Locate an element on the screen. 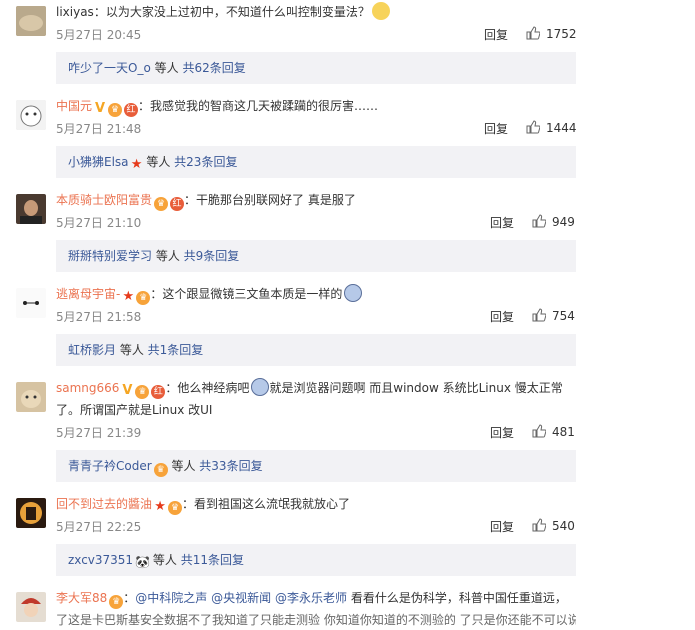  comment-username: lixiyas is located at coordinates (75, 12).